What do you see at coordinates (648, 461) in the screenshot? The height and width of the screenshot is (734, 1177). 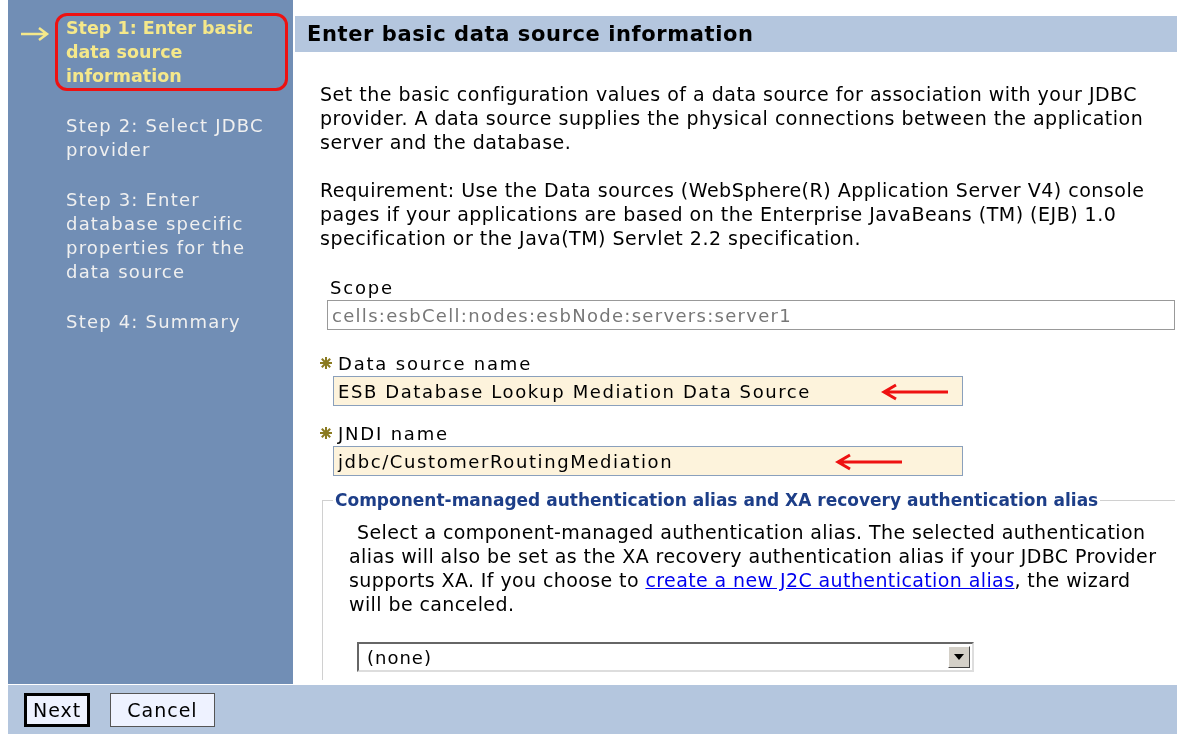 I see `text-field: jdbc/CustomerRoutingMediation` at bounding box center [648, 461].